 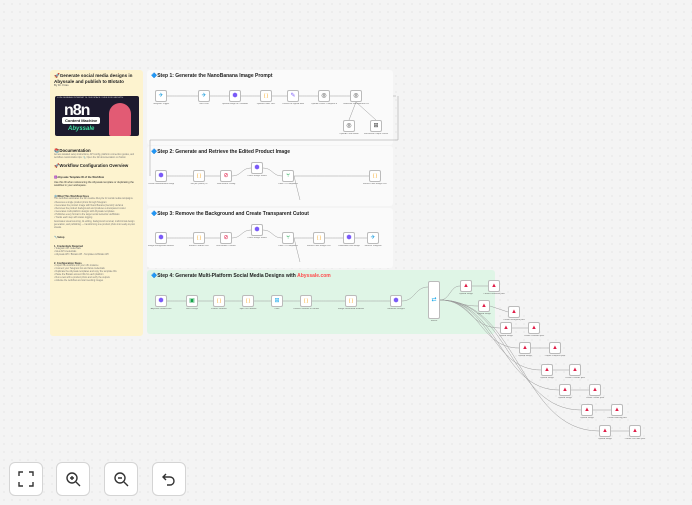 I want to click on step4-node-7: { }, so click(x=351, y=301).